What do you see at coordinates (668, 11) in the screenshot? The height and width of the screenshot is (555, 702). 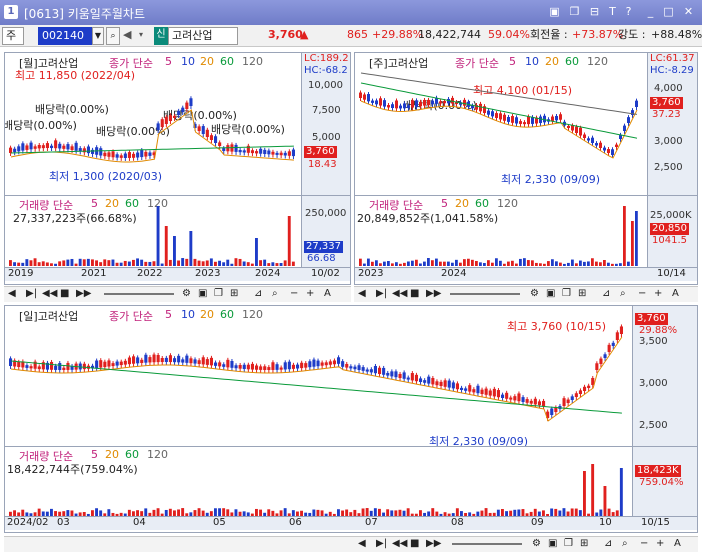 I see `maximize-button: □` at bounding box center [668, 11].